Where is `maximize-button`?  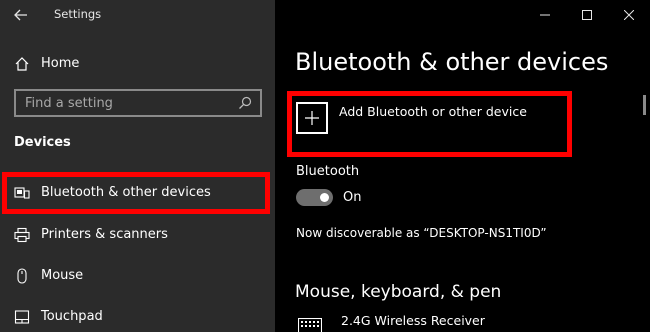
maximize-button is located at coordinates (587, 15).